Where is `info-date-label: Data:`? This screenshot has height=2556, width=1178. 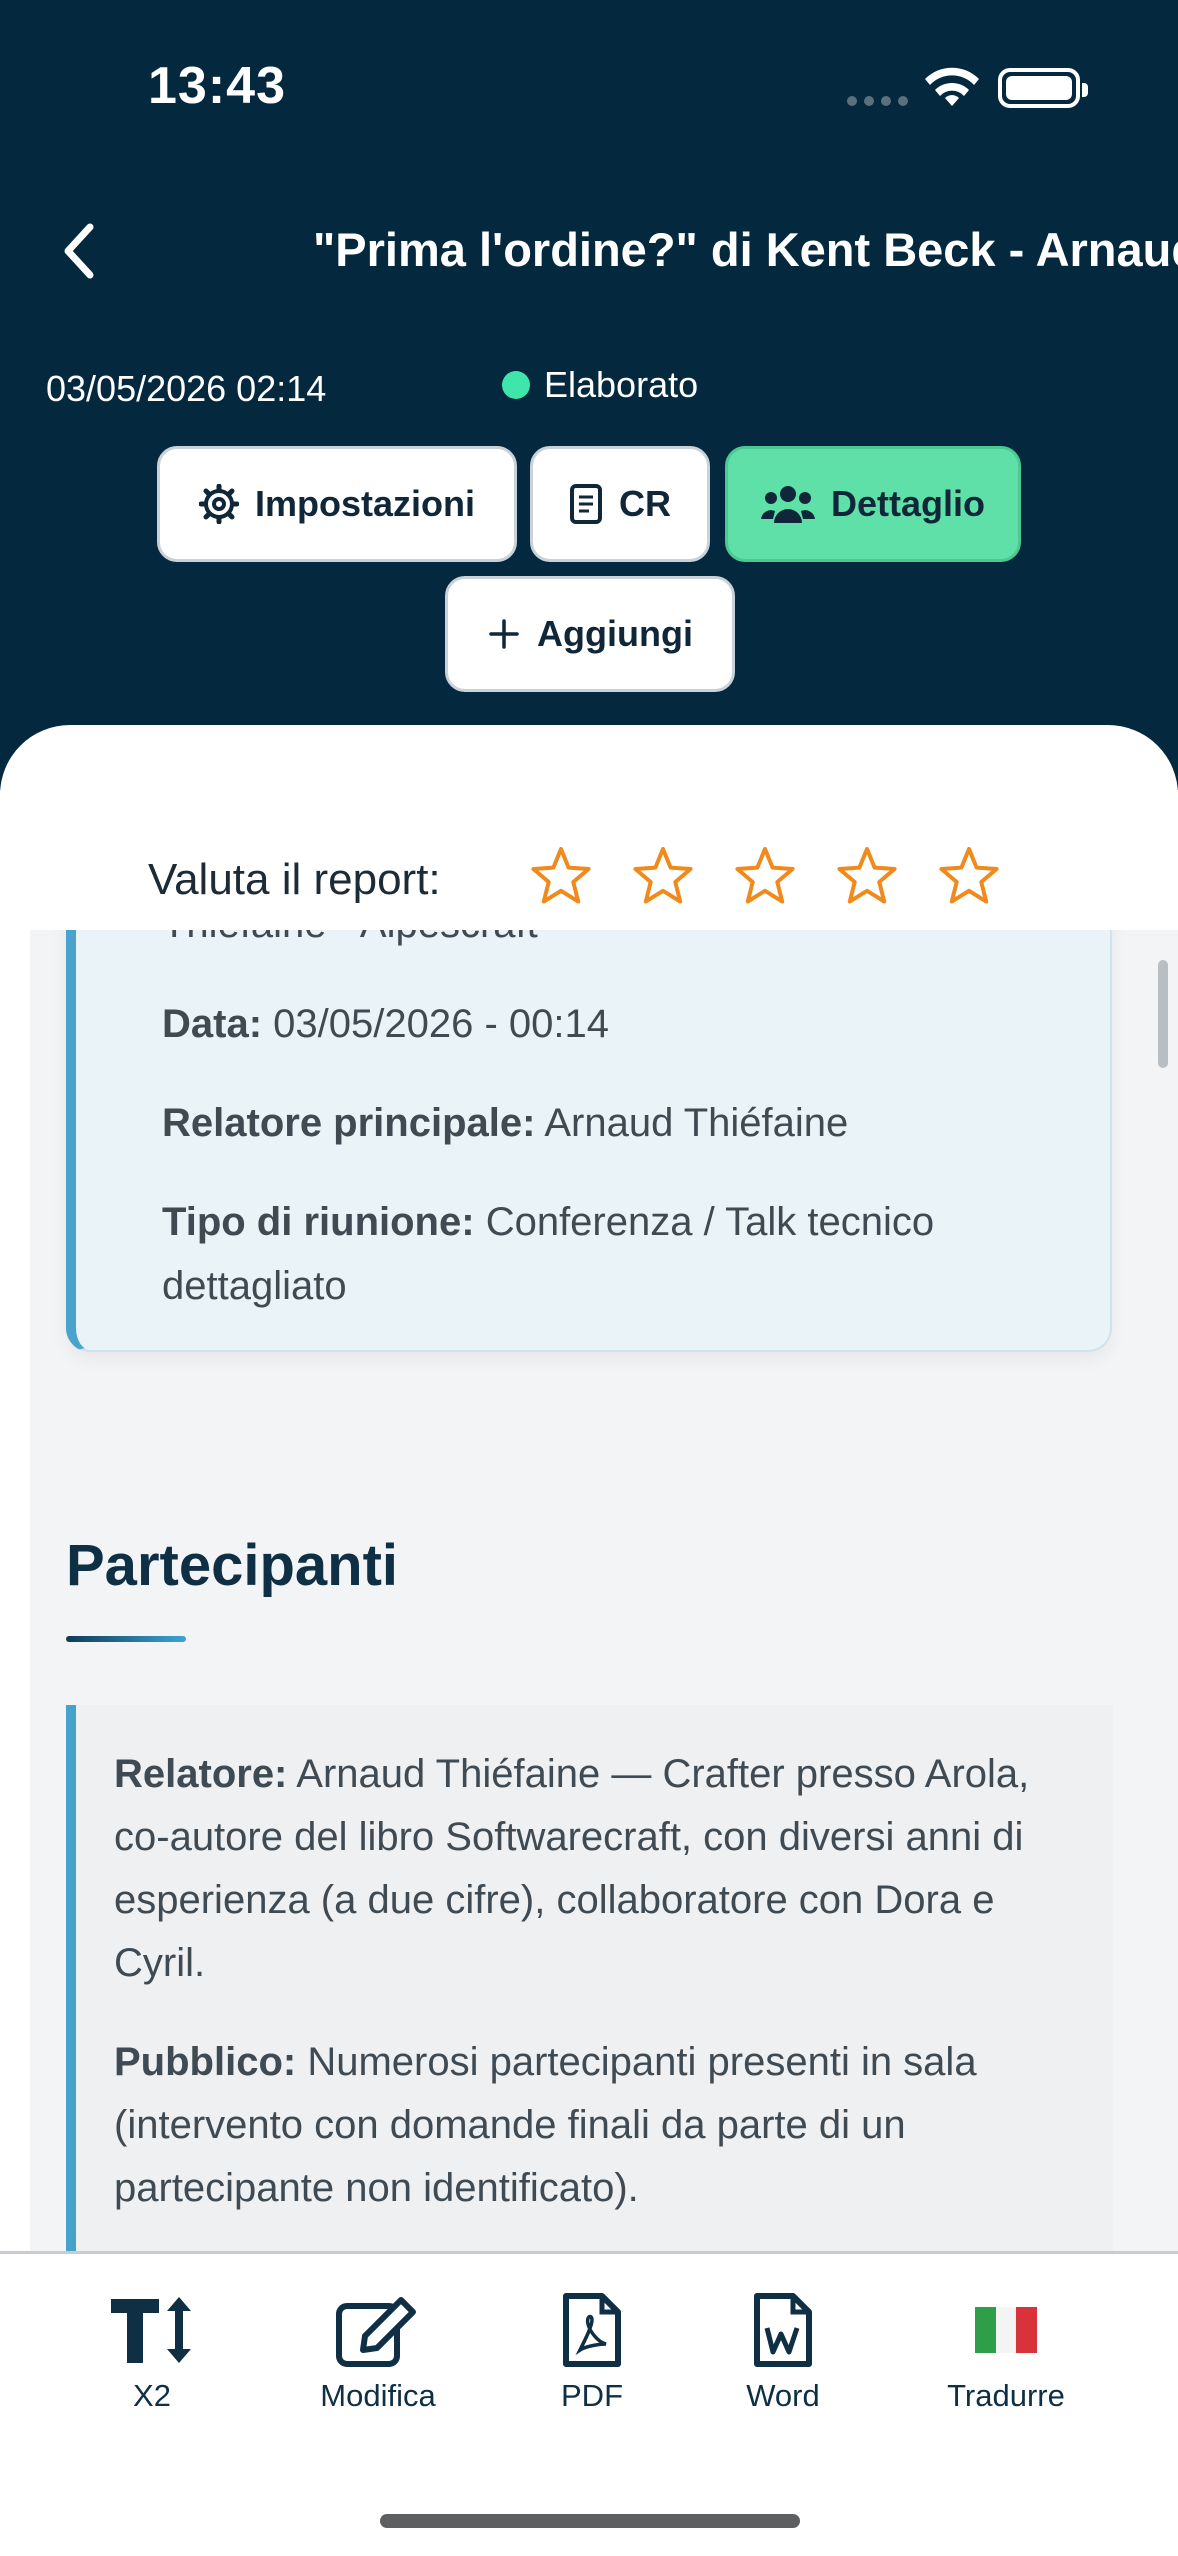
info-date-label: Data: is located at coordinates (212, 1024).